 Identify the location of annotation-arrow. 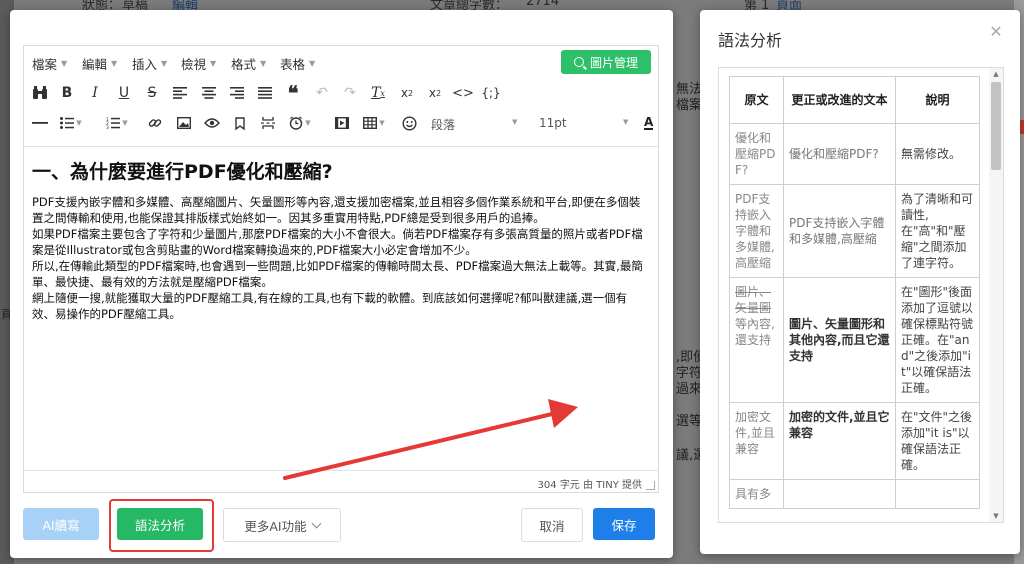
(430, 439).